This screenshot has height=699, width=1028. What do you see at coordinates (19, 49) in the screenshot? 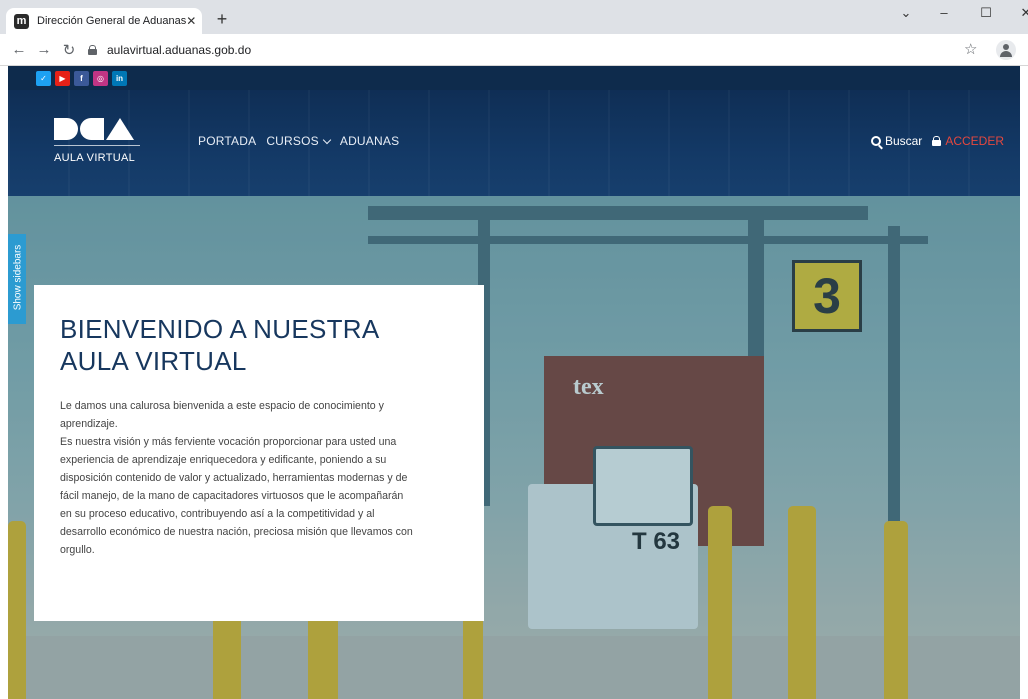
I see `back-icon: ←` at bounding box center [19, 49].